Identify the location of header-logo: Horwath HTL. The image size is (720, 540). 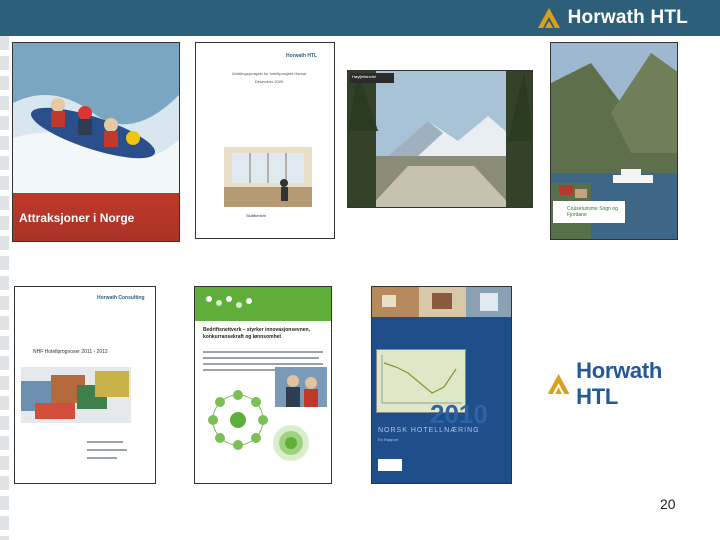
(612, 18).